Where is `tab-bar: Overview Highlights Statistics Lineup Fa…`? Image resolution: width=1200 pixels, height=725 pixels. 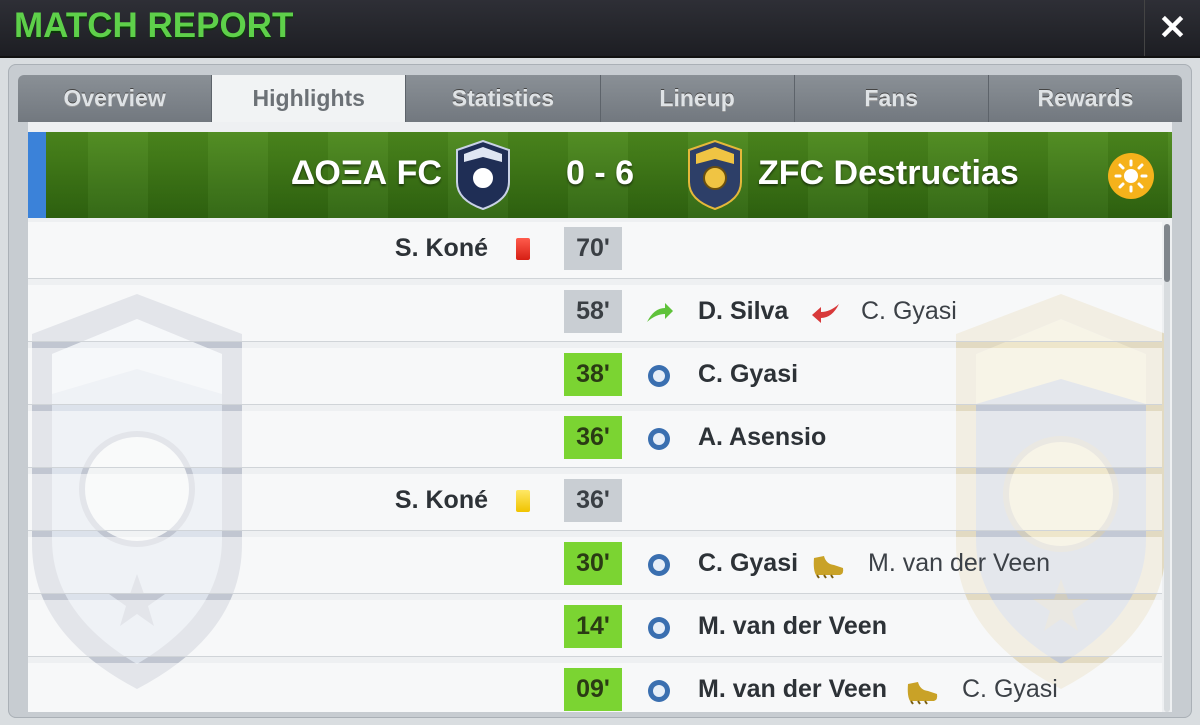
tab-bar: Overview Highlights Statistics Lineup Fa… is located at coordinates (600, 98).